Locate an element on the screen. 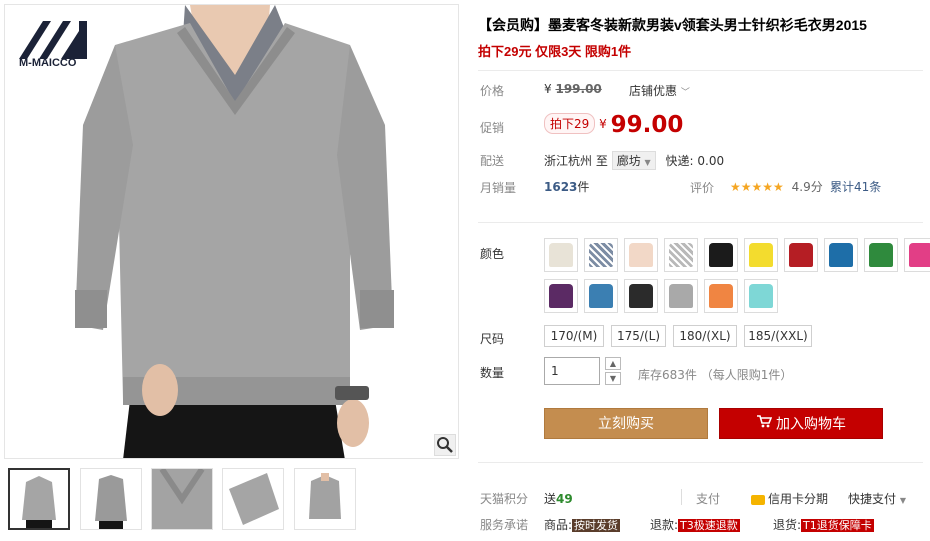 This screenshot has height=541, width=930. destination-city: 廊坊 is located at coordinates (628, 161).